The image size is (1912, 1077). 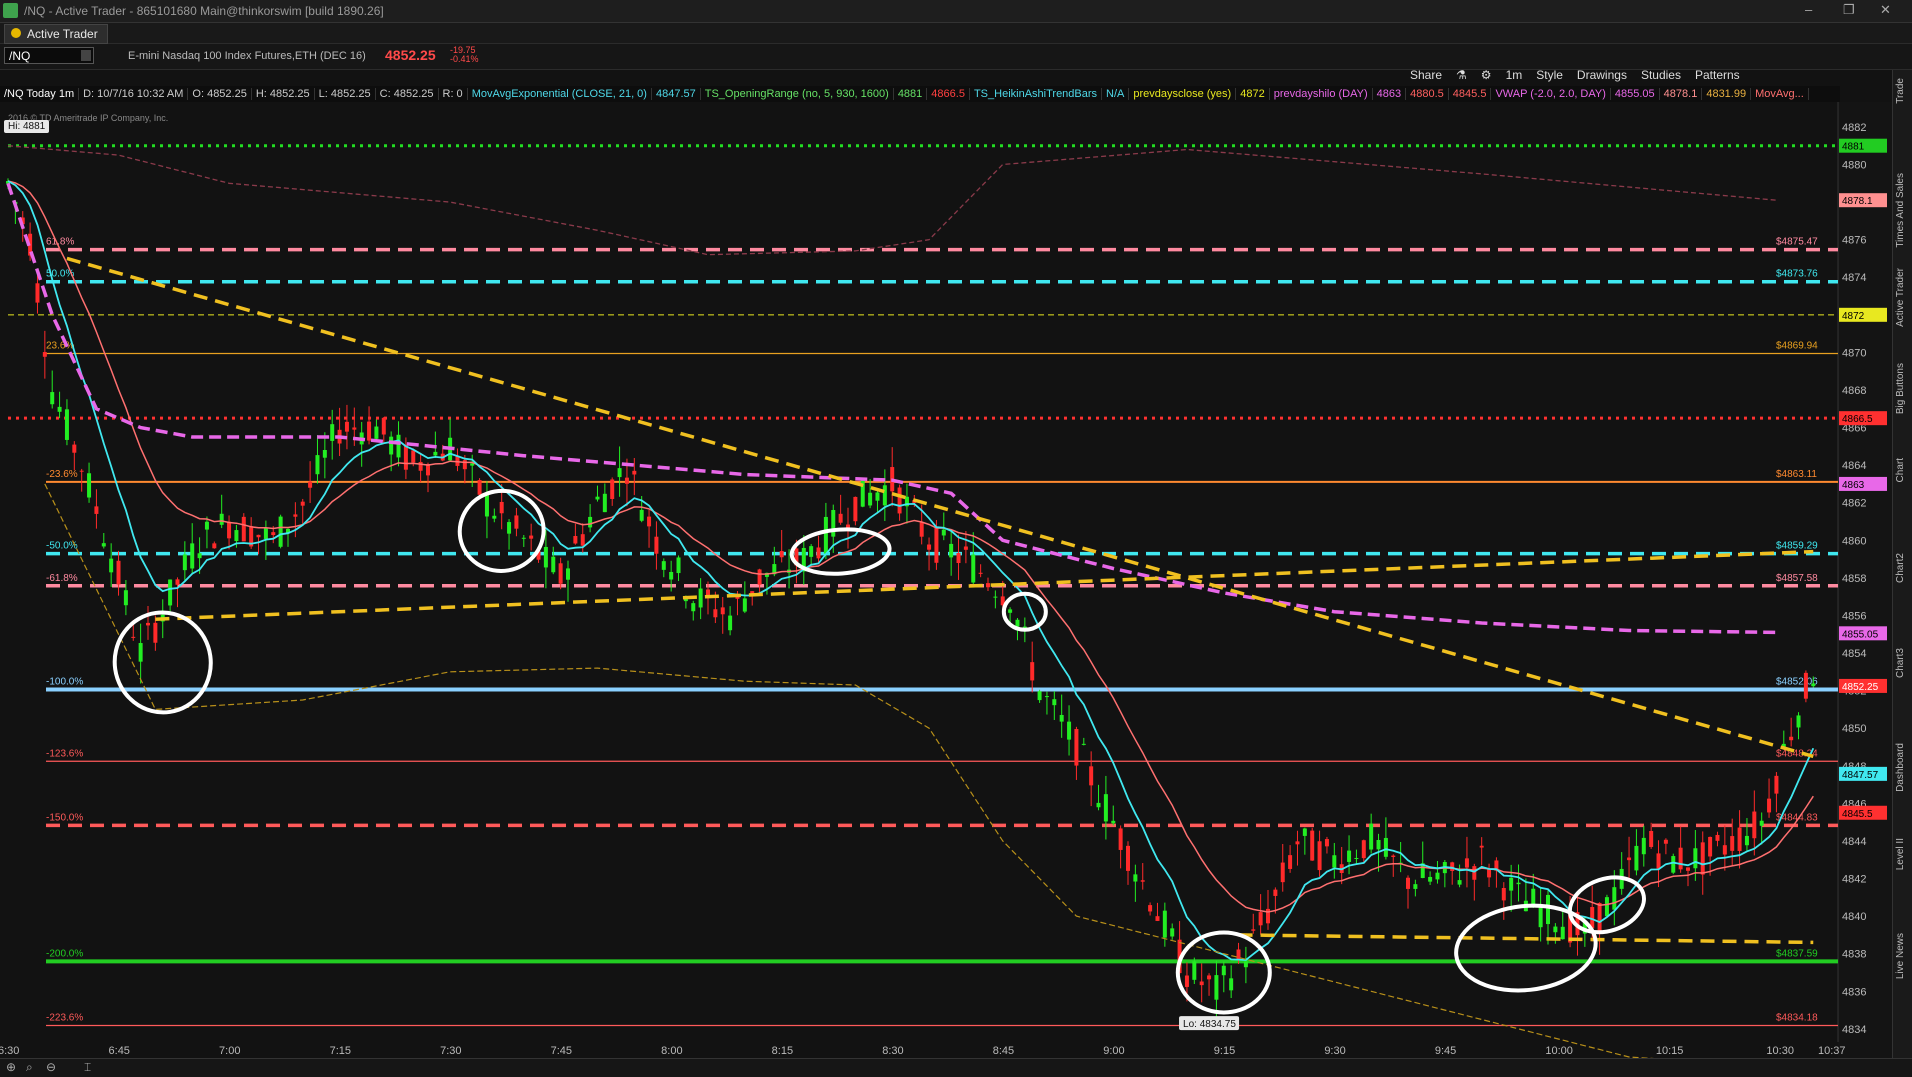 I want to click on side-tab-level-ii: Level II, so click(x=1900, y=854).